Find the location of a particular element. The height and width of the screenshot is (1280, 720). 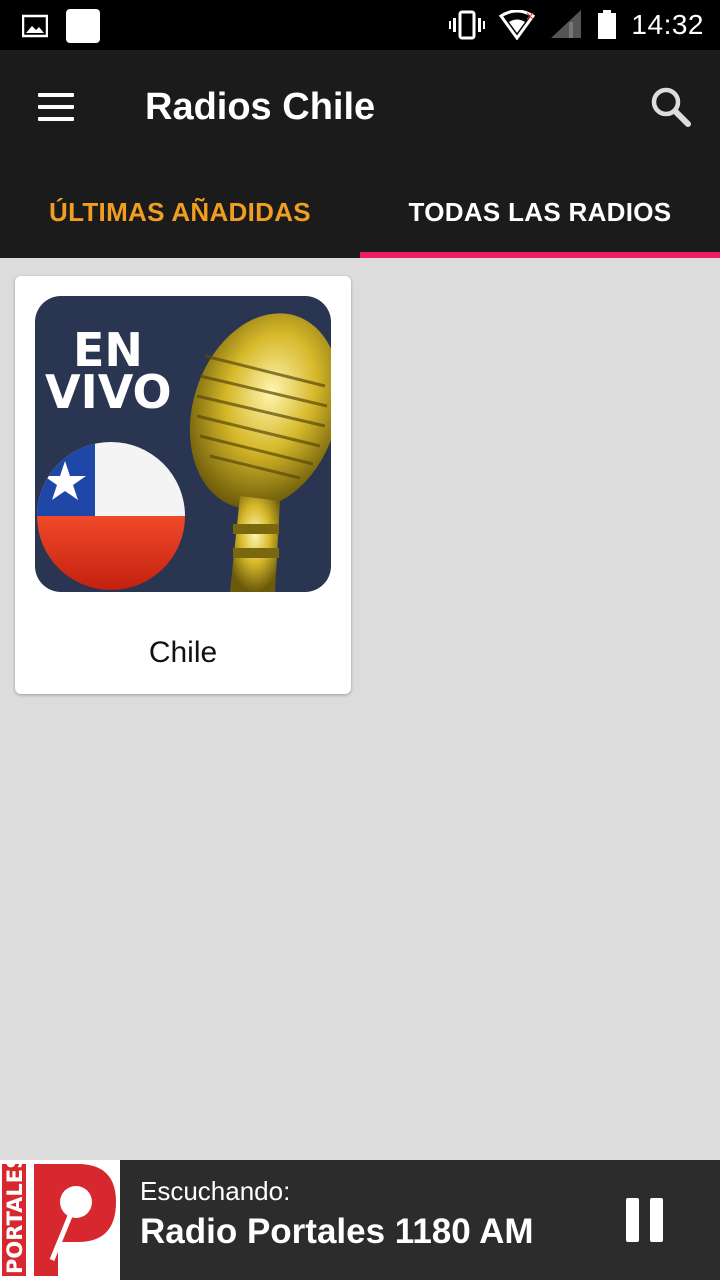

menu-icon is located at coordinates (56, 95).